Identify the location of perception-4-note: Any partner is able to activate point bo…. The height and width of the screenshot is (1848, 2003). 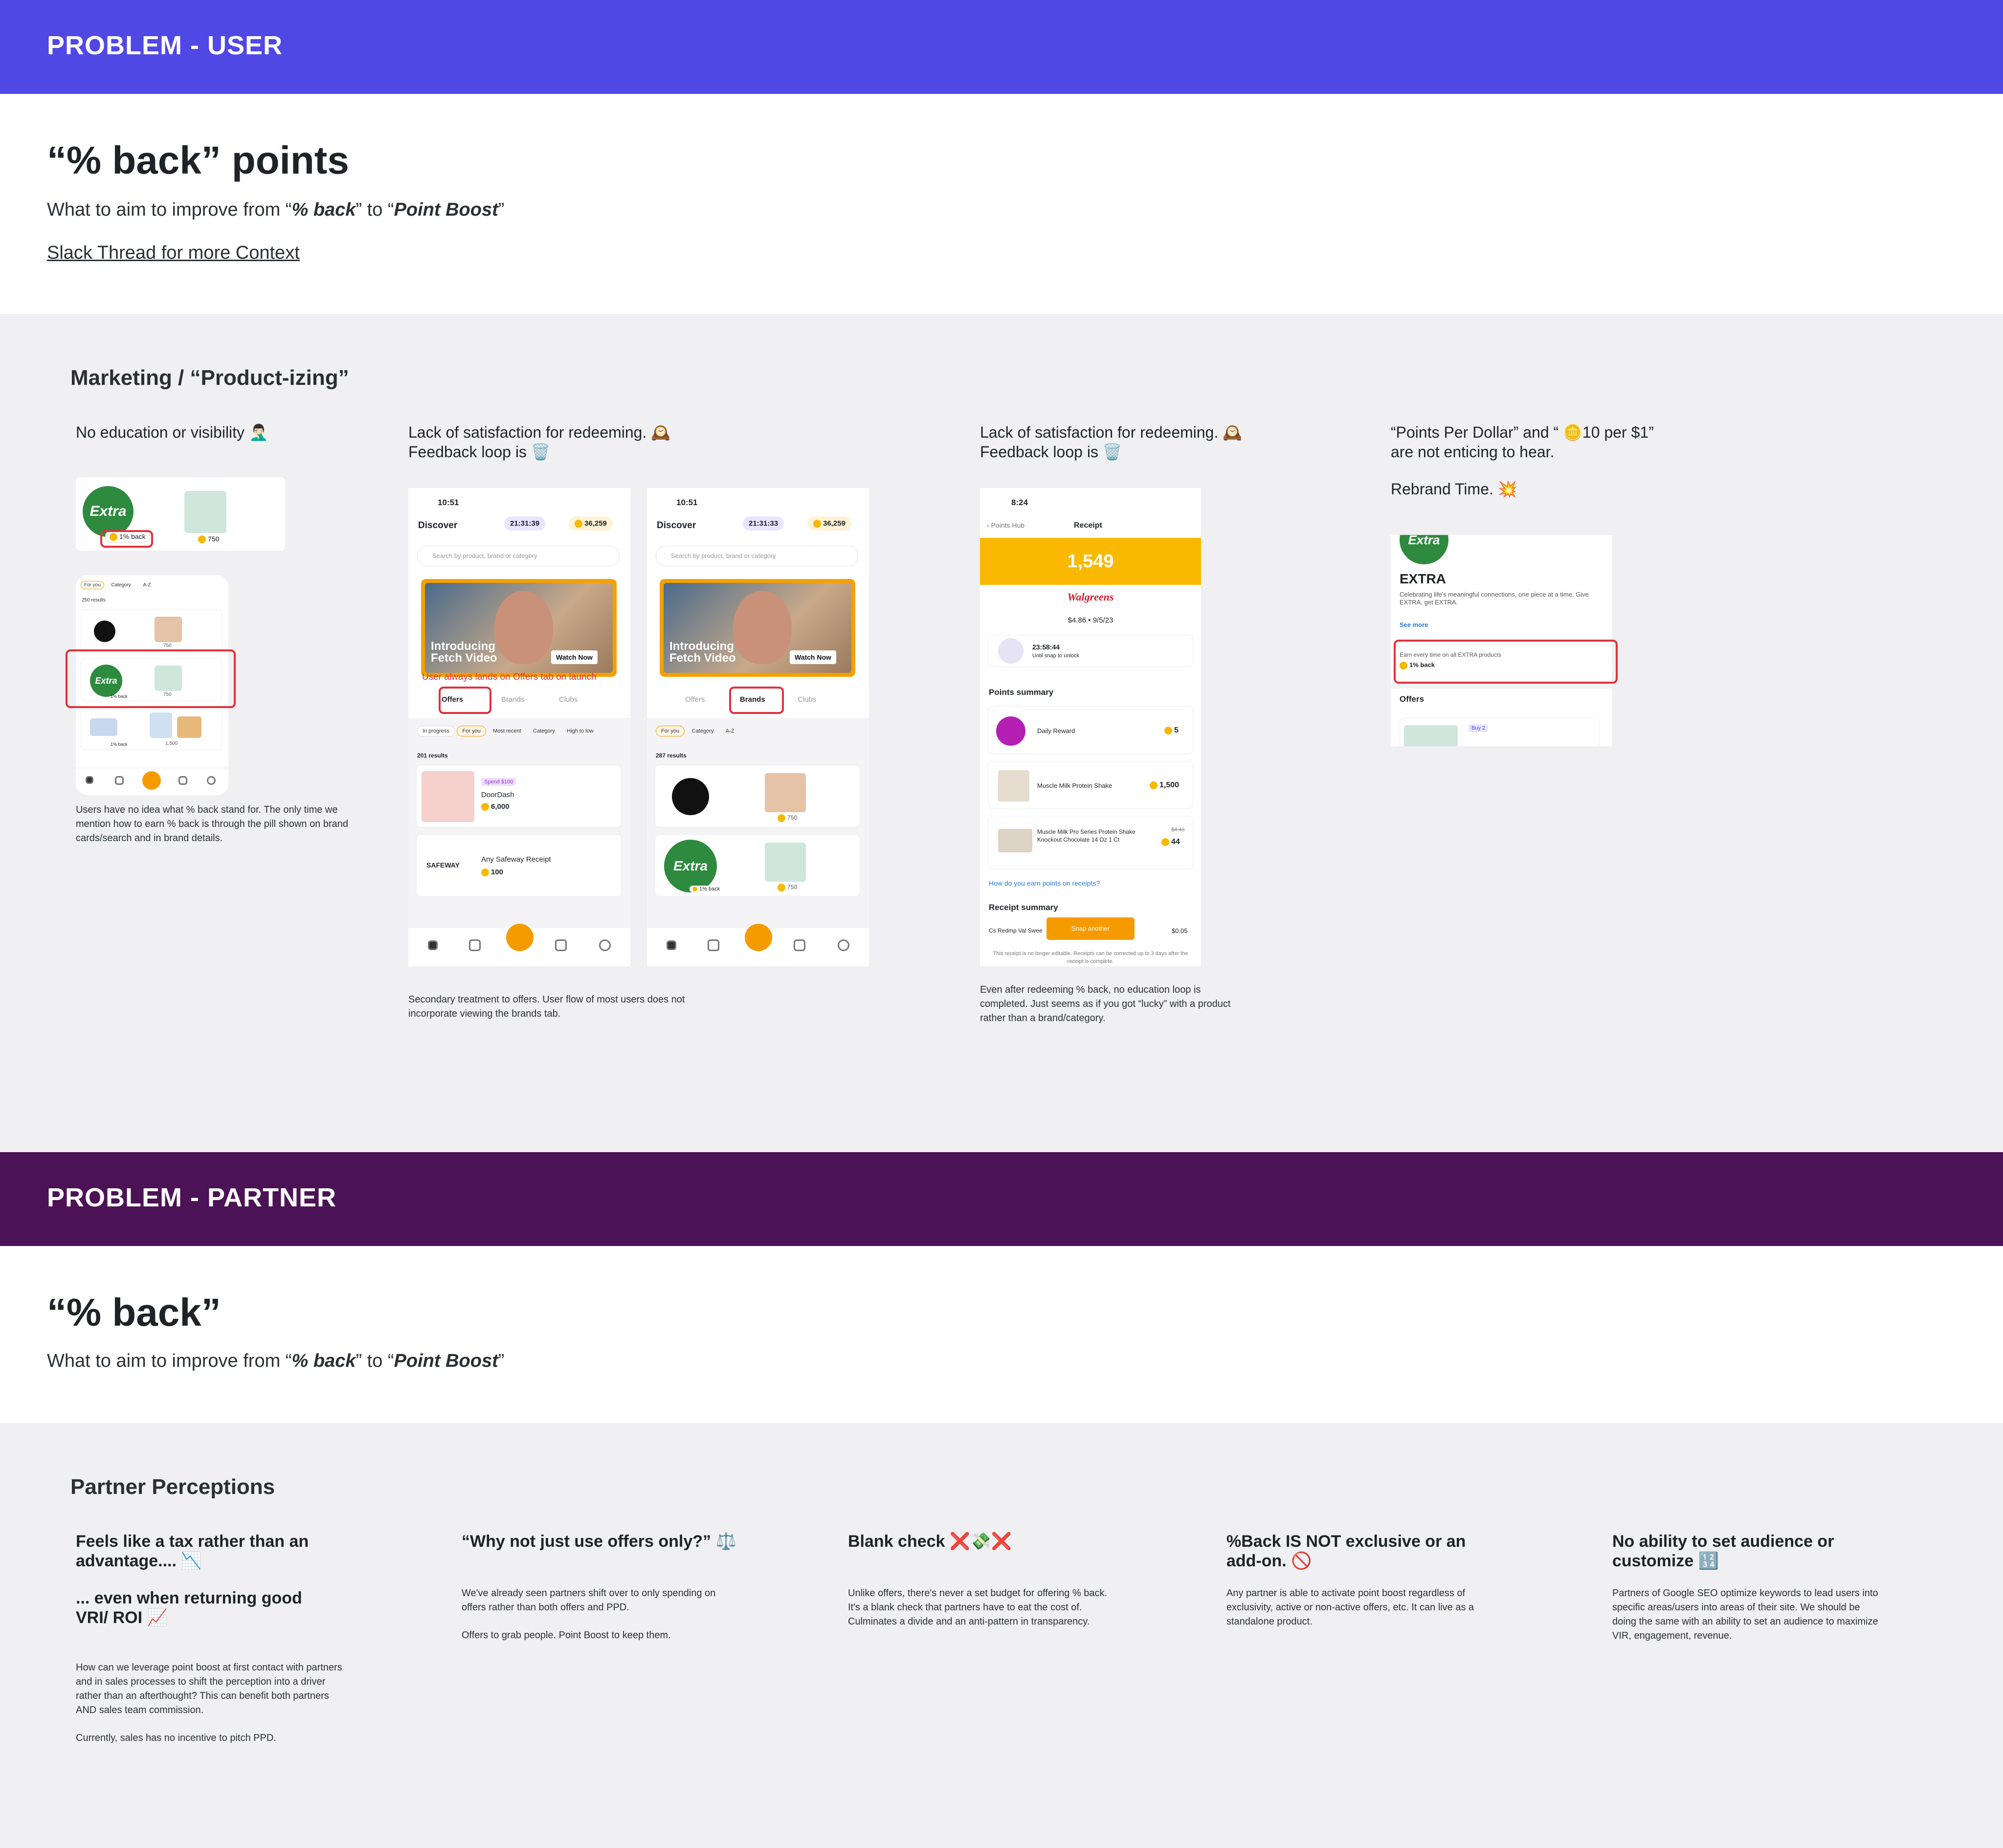
(1350, 1607).